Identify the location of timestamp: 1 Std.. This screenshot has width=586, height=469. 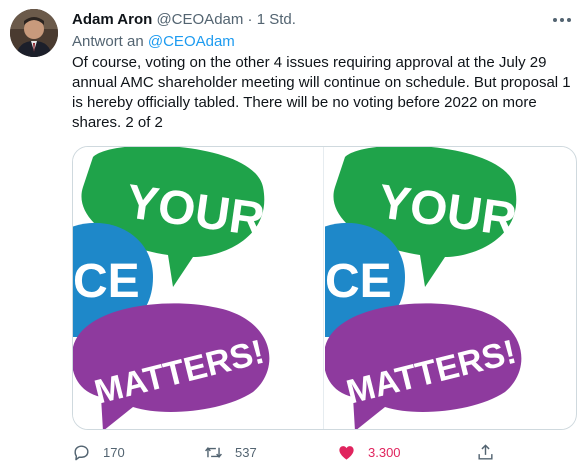
(276, 19).